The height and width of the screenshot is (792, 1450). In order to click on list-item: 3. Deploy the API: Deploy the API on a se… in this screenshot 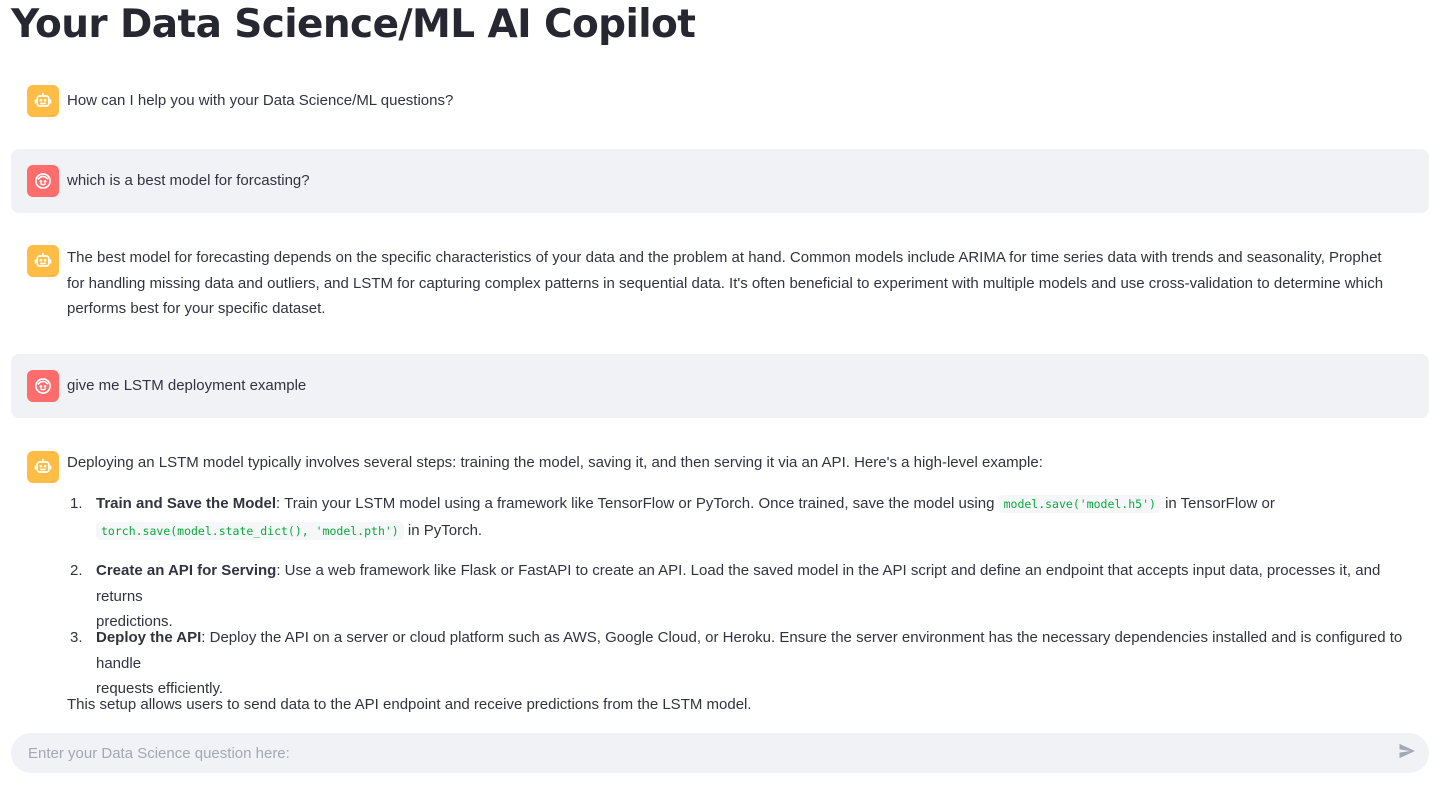, I will do `click(749, 663)`.